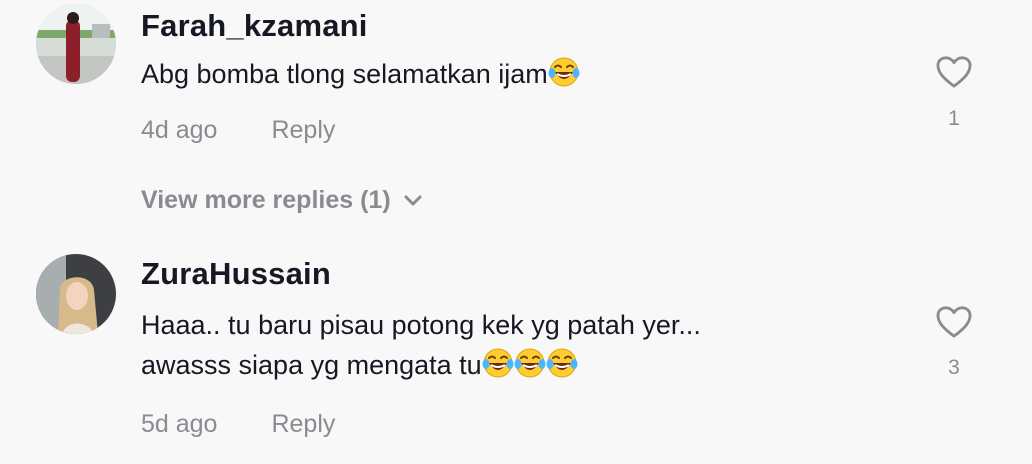 The width and height of the screenshot is (1032, 464). What do you see at coordinates (236, 274) in the screenshot?
I see `username: ZuraHussain` at bounding box center [236, 274].